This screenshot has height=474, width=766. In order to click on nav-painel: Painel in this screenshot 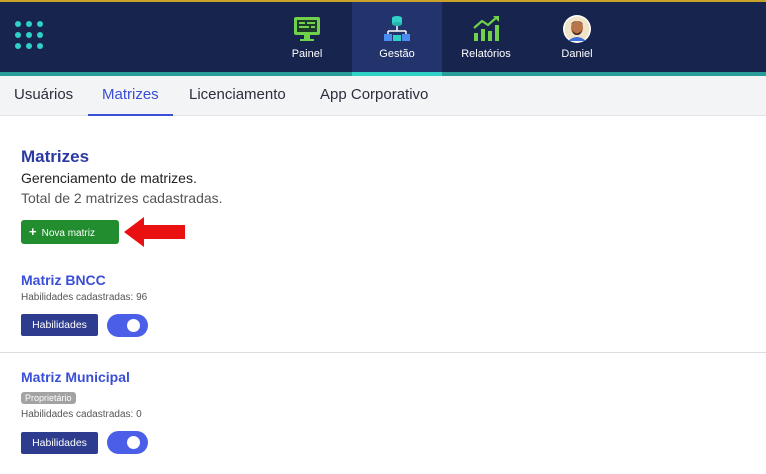, I will do `click(307, 38)`.